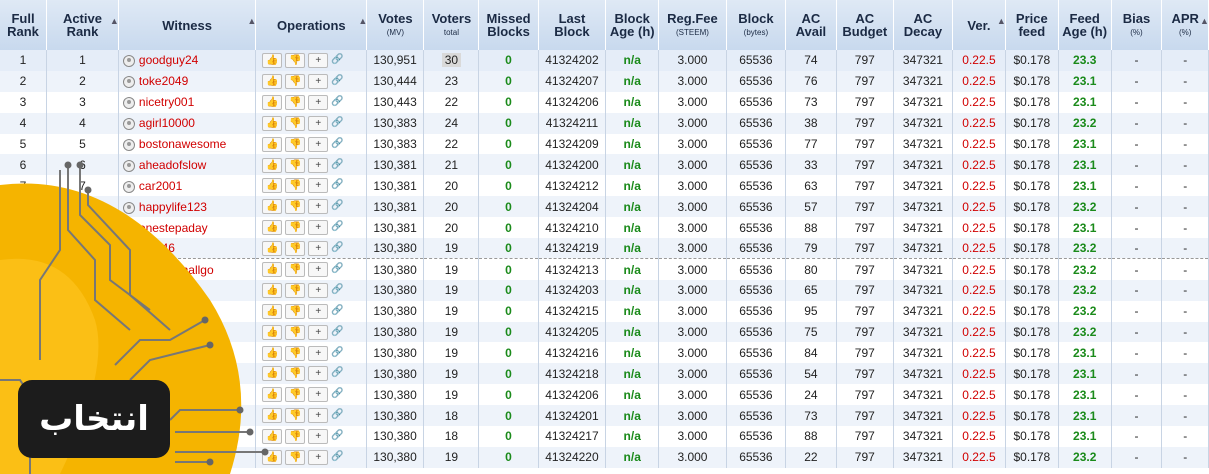  I want to click on witness-name-link: nicetry001, so click(166, 102).